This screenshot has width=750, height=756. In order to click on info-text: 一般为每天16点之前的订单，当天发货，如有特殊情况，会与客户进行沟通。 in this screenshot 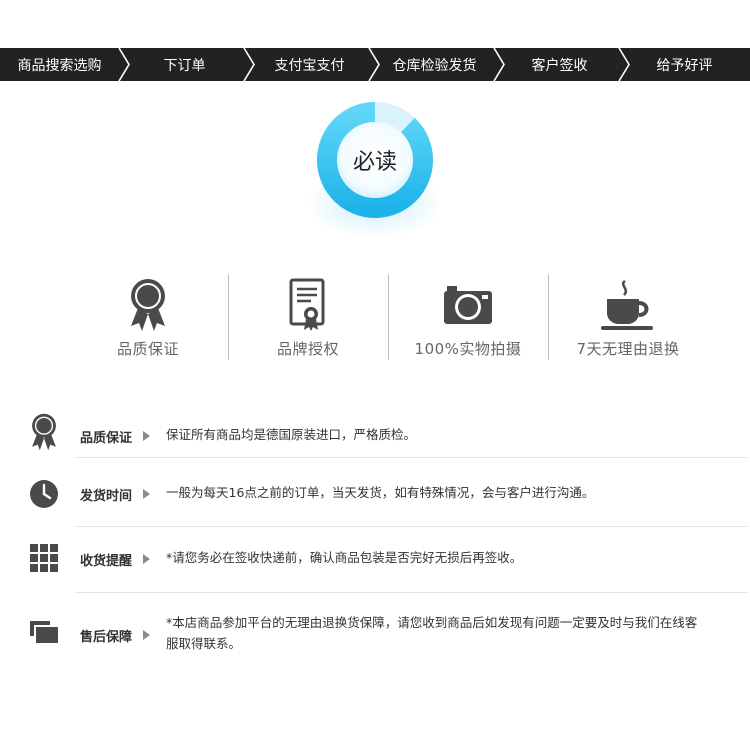, I will do `click(380, 492)`.